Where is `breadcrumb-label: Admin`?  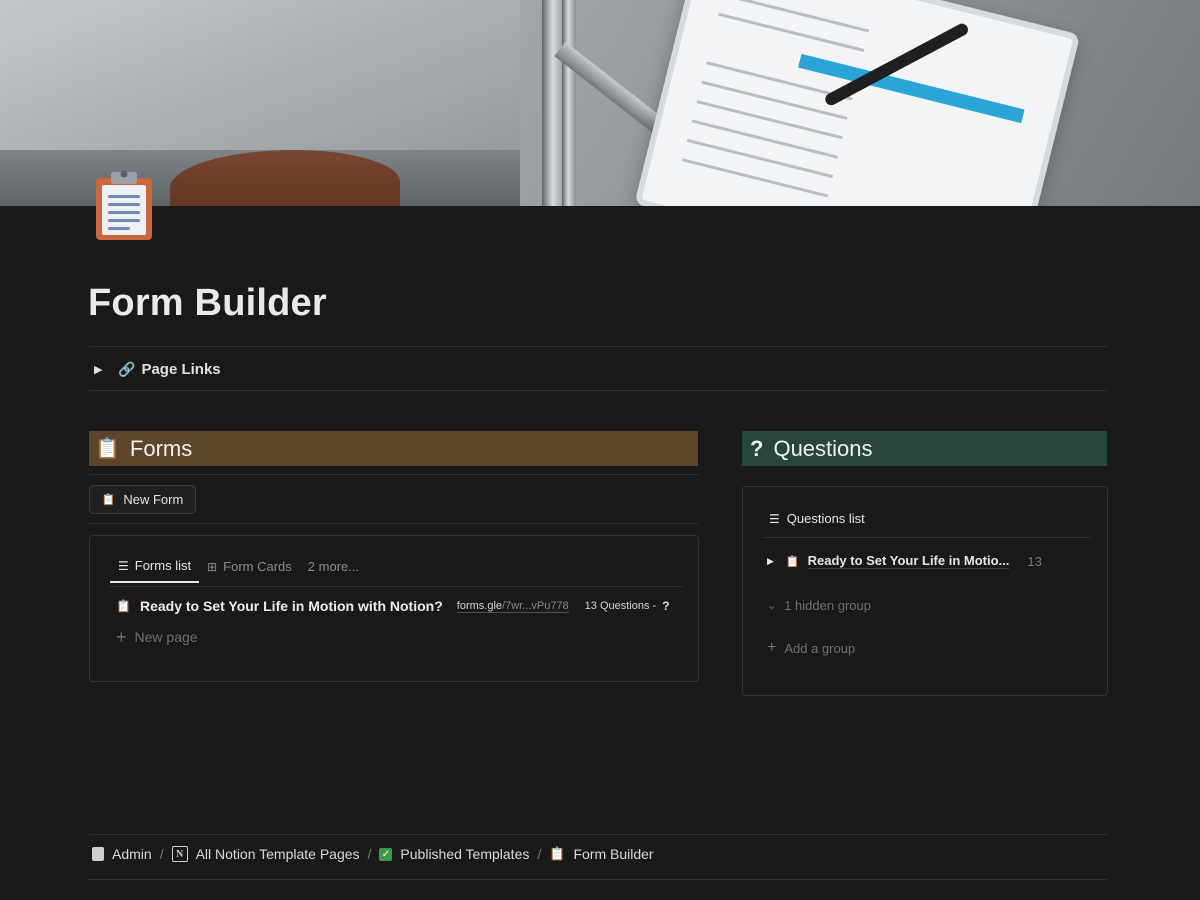
breadcrumb-label: Admin is located at coordinates (132, 854).